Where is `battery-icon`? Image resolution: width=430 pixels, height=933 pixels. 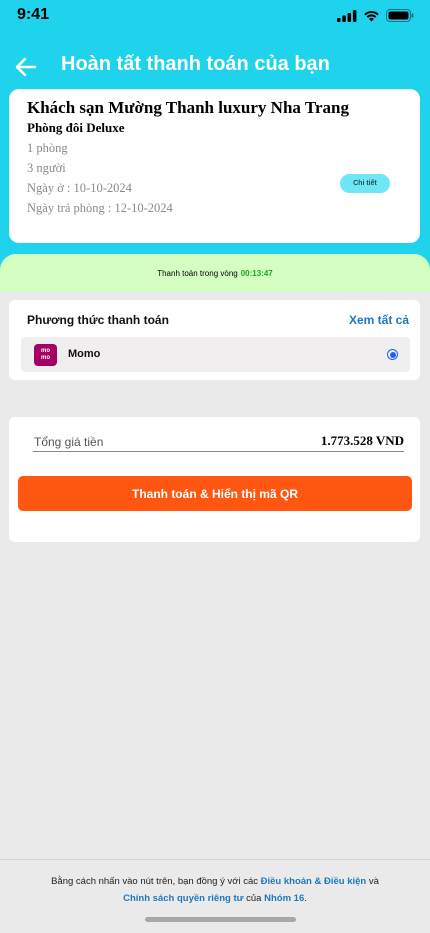 battery-icon is located at coordinates (400, 15).